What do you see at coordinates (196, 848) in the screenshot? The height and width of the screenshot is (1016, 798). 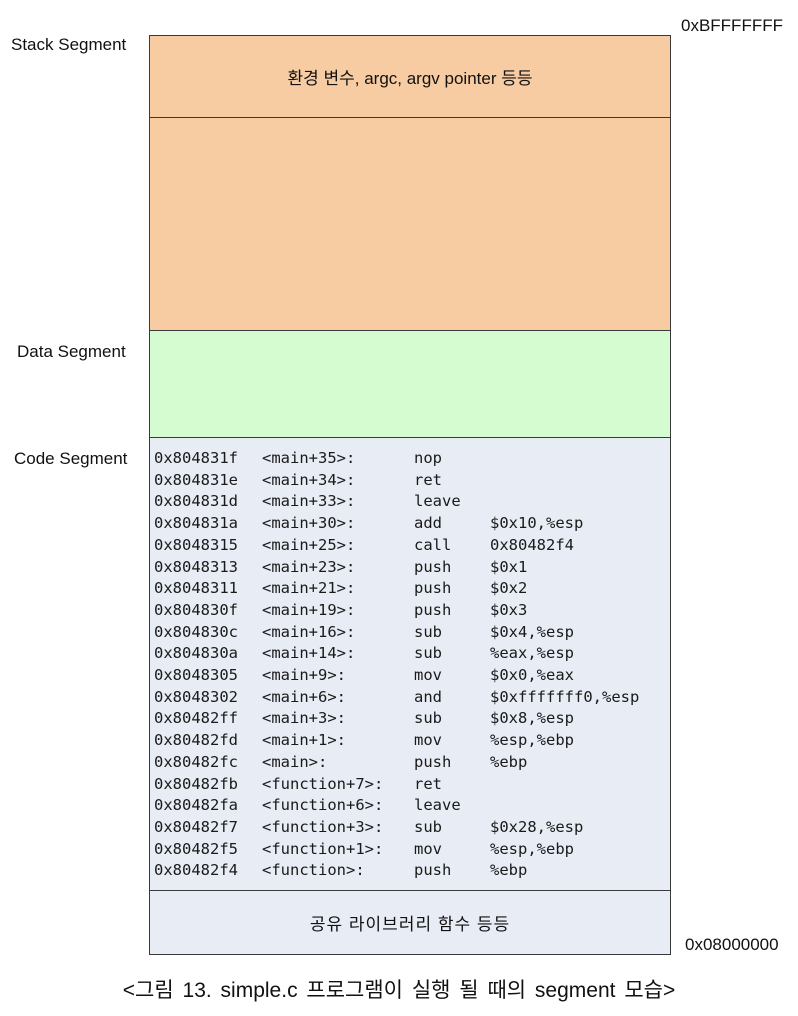 I see `asm-address: 0x80482f5` at bounding box center [196, 848].